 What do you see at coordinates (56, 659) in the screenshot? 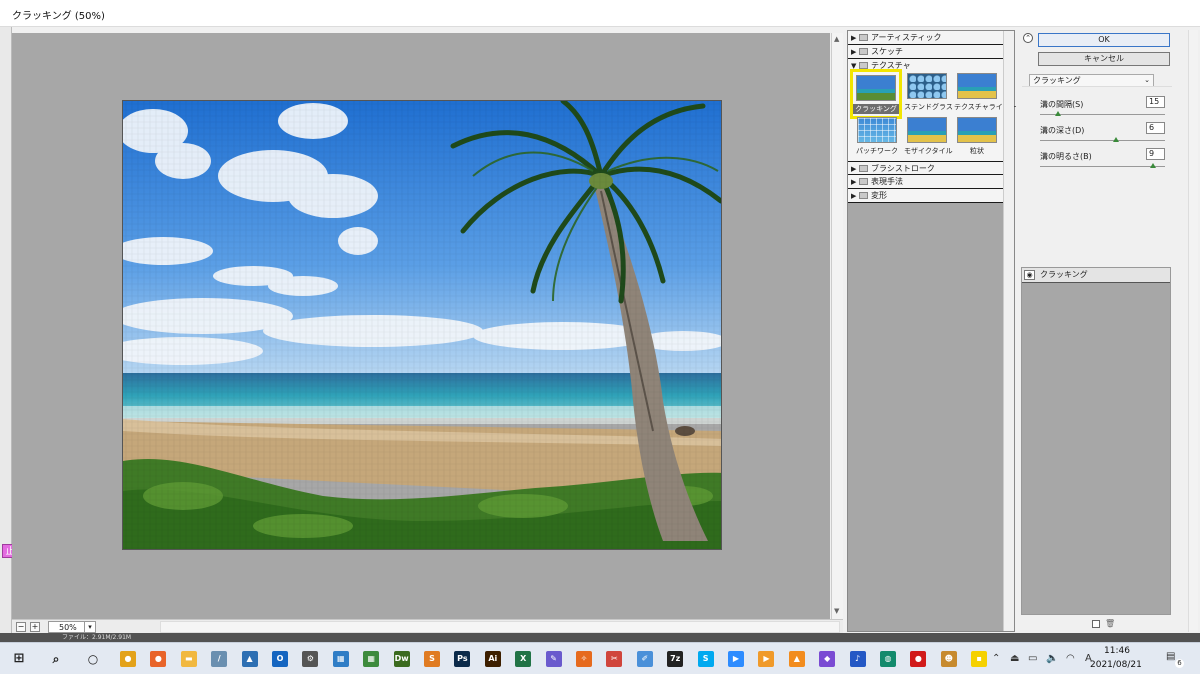
I see `search-icon: ⌕` at bounding box center [56, 659].